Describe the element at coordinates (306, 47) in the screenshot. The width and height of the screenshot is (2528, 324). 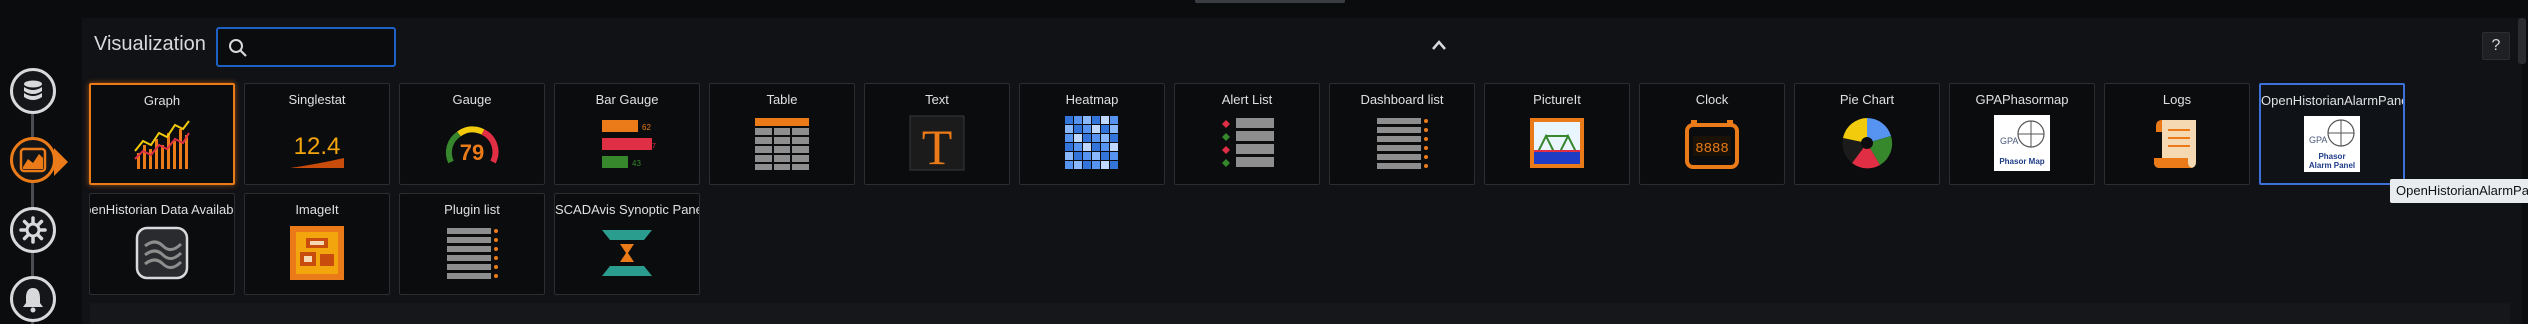
I see `search-input` at that location.